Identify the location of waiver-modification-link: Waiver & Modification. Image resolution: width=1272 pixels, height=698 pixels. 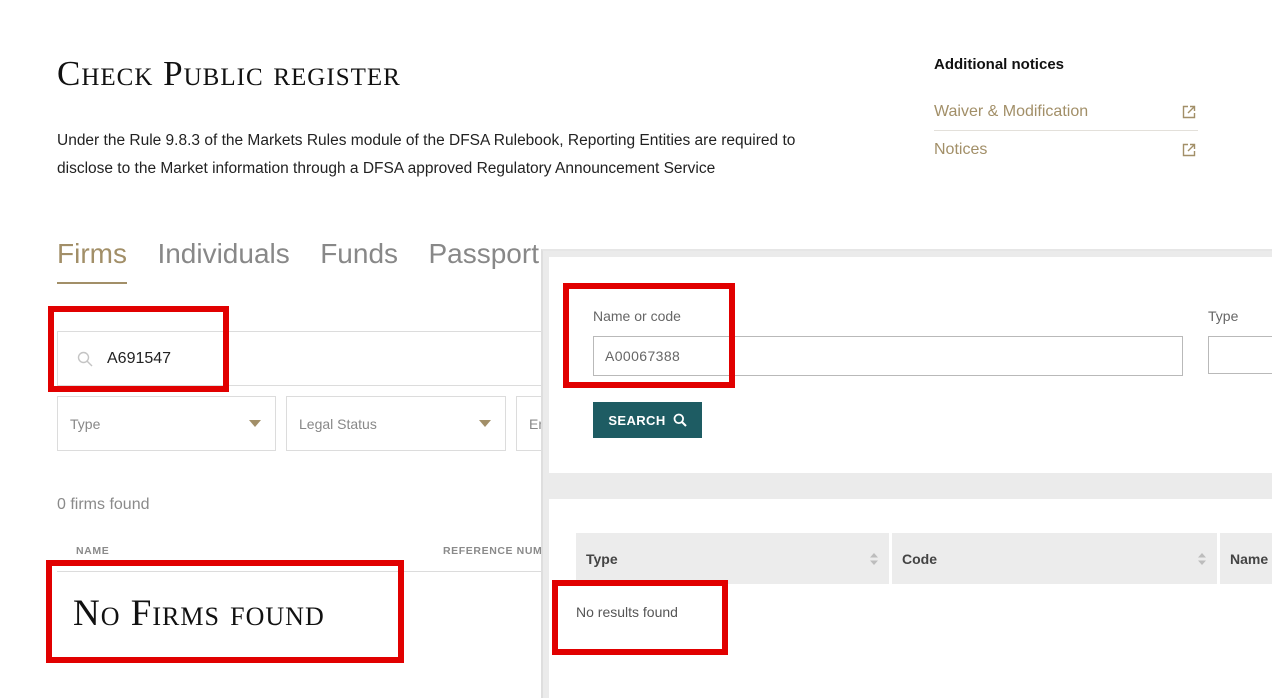
(1066, 112).